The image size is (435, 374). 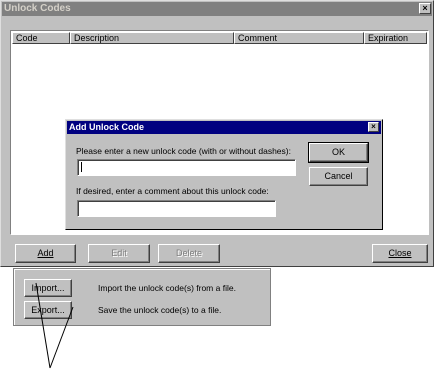 I want to click on callout-line-import, so click(x=43, y=325).